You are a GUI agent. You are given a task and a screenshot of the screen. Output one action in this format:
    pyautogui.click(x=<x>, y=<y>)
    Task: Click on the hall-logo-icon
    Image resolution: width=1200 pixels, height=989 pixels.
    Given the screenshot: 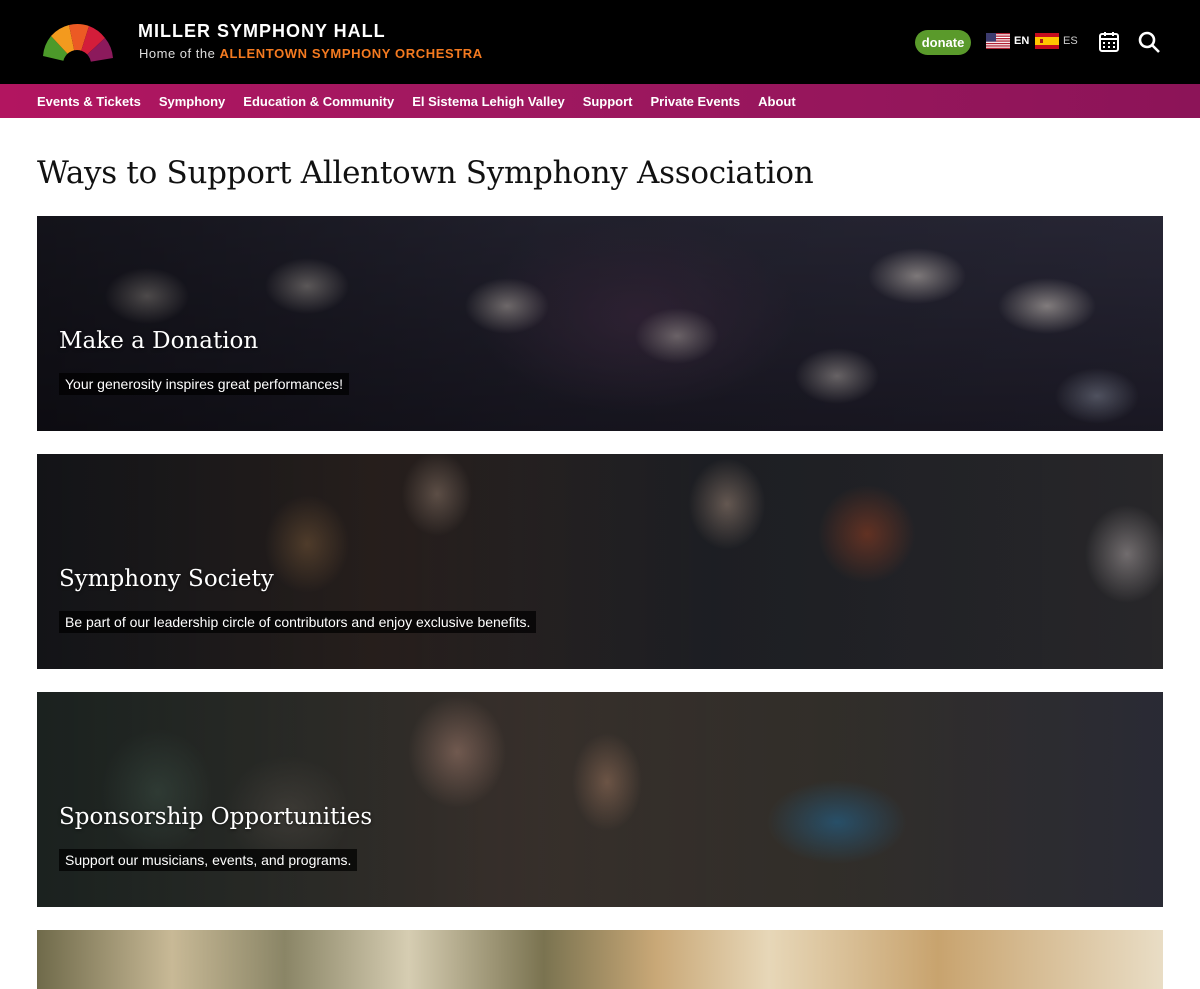 What is the action you would take?
    pyautogui.click(x=77, y=42)
    